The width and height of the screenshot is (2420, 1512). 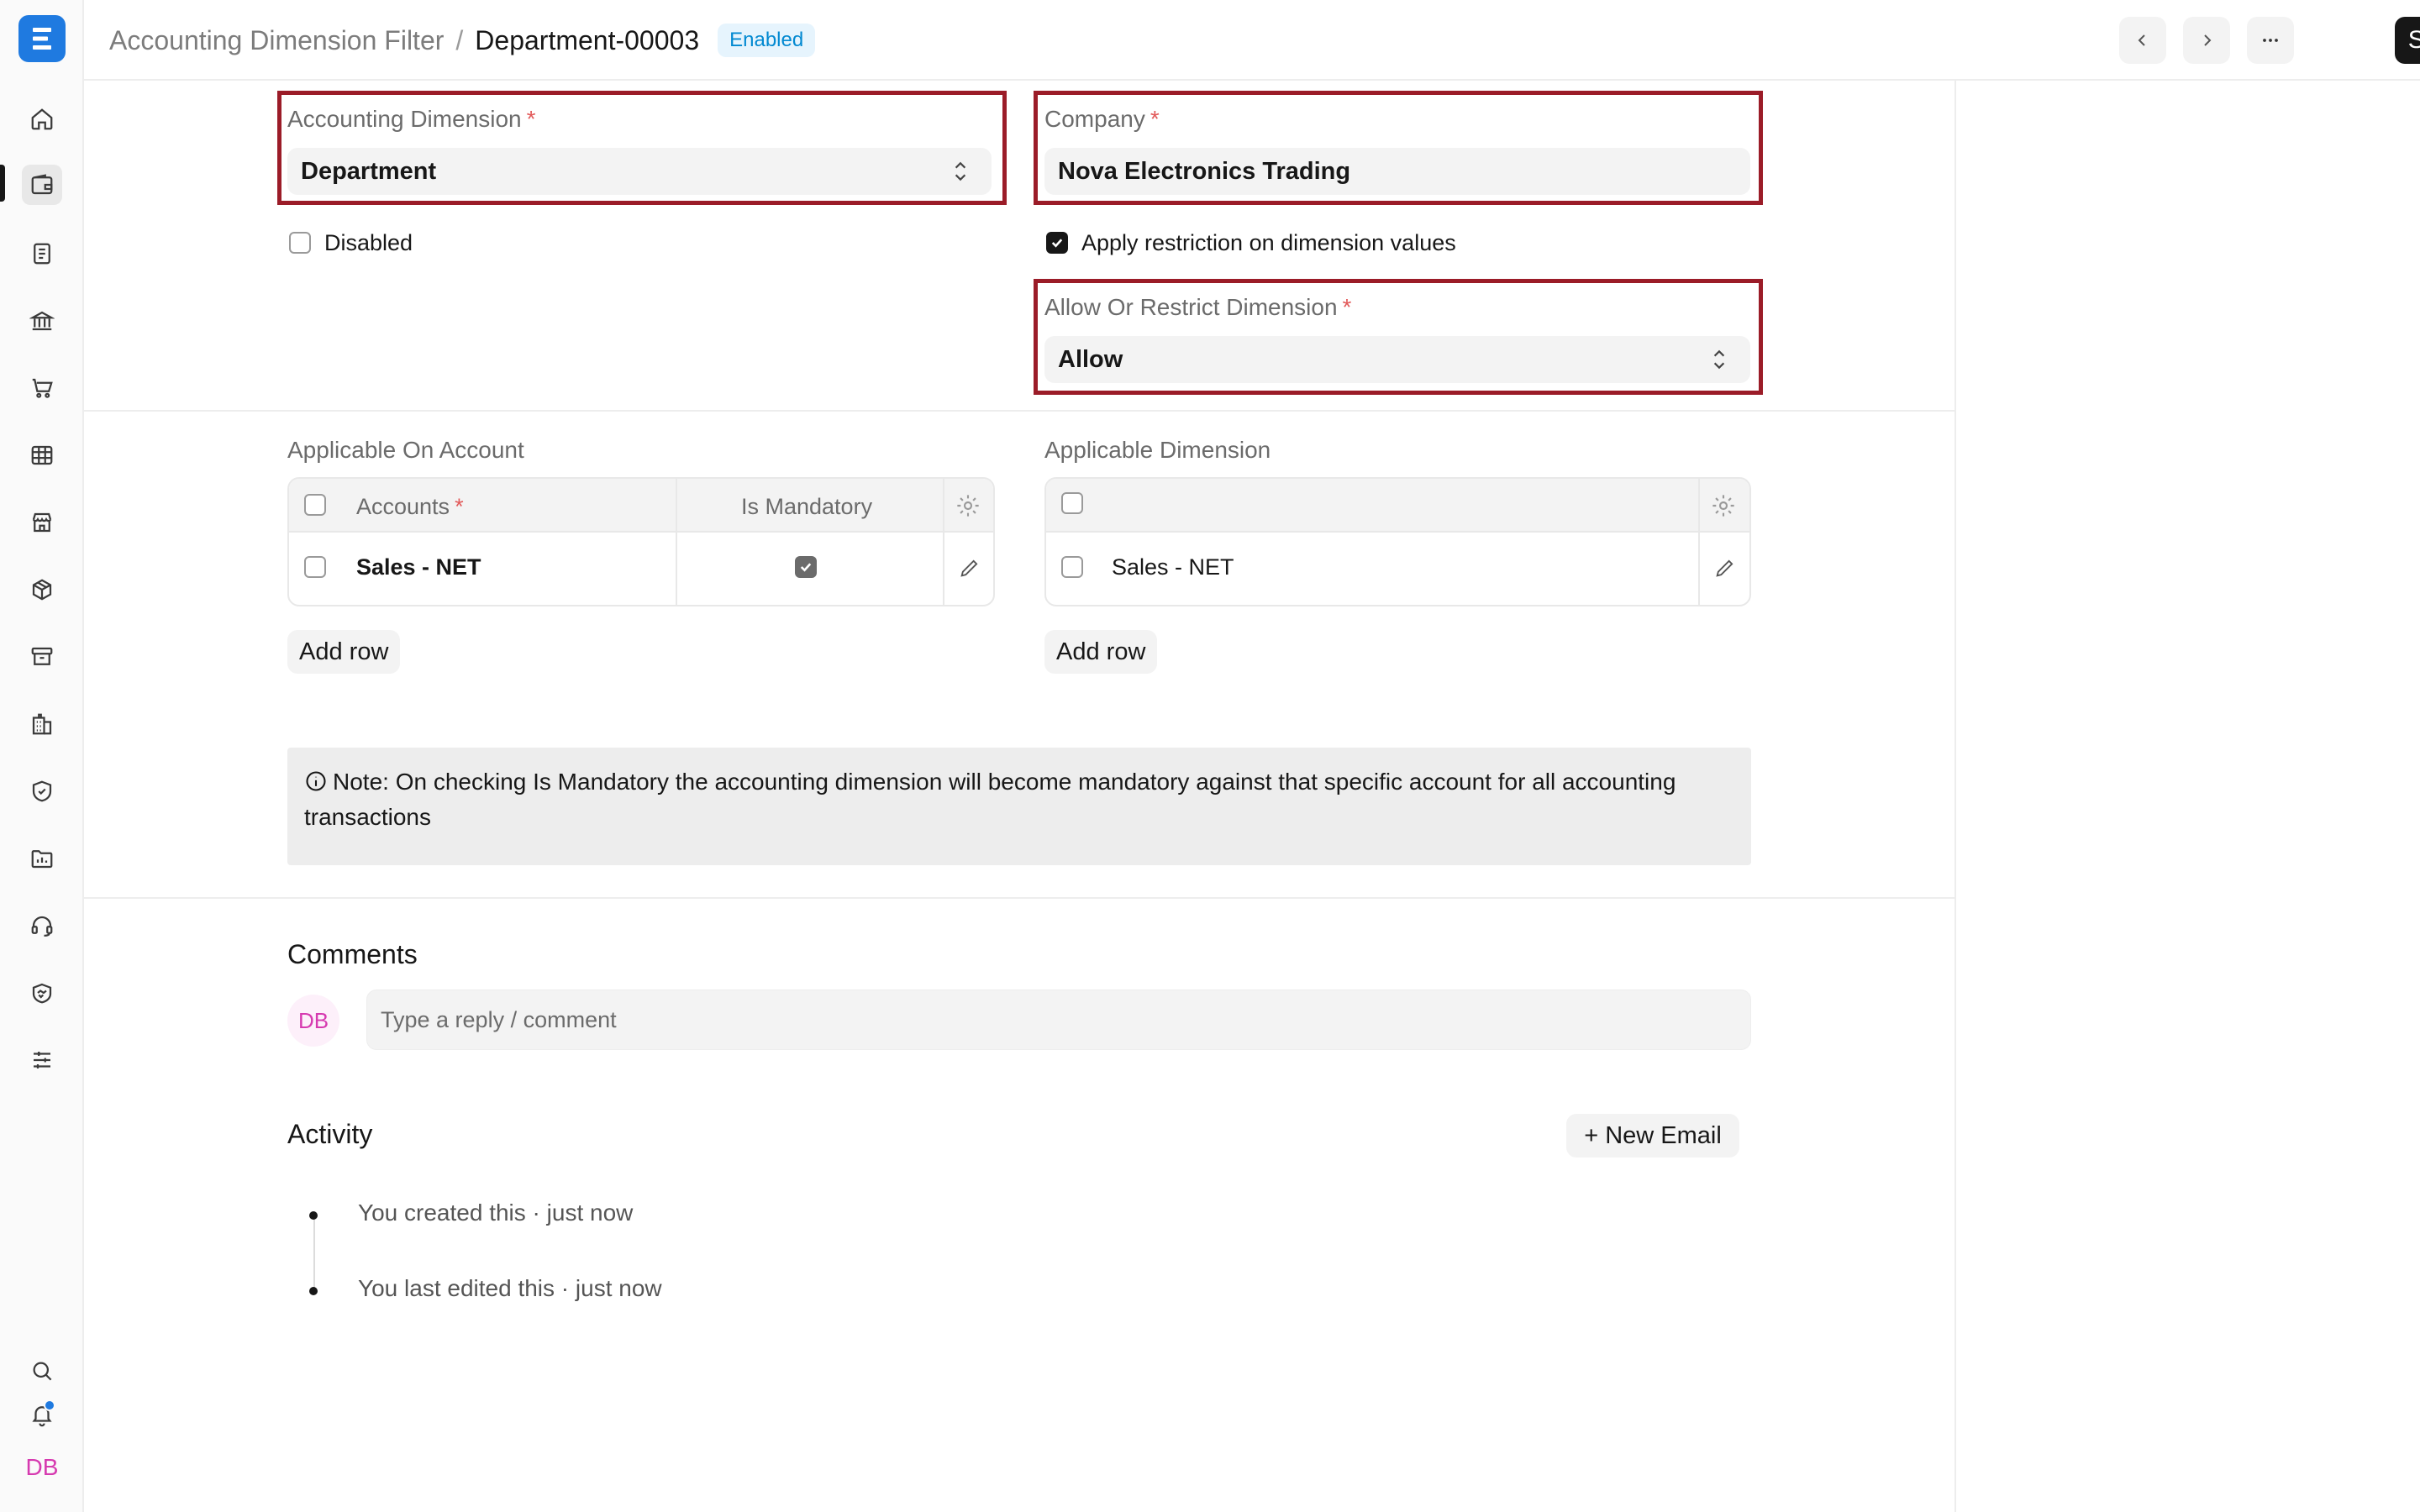 I want to click on table-header, so click(x=1397, y=506).